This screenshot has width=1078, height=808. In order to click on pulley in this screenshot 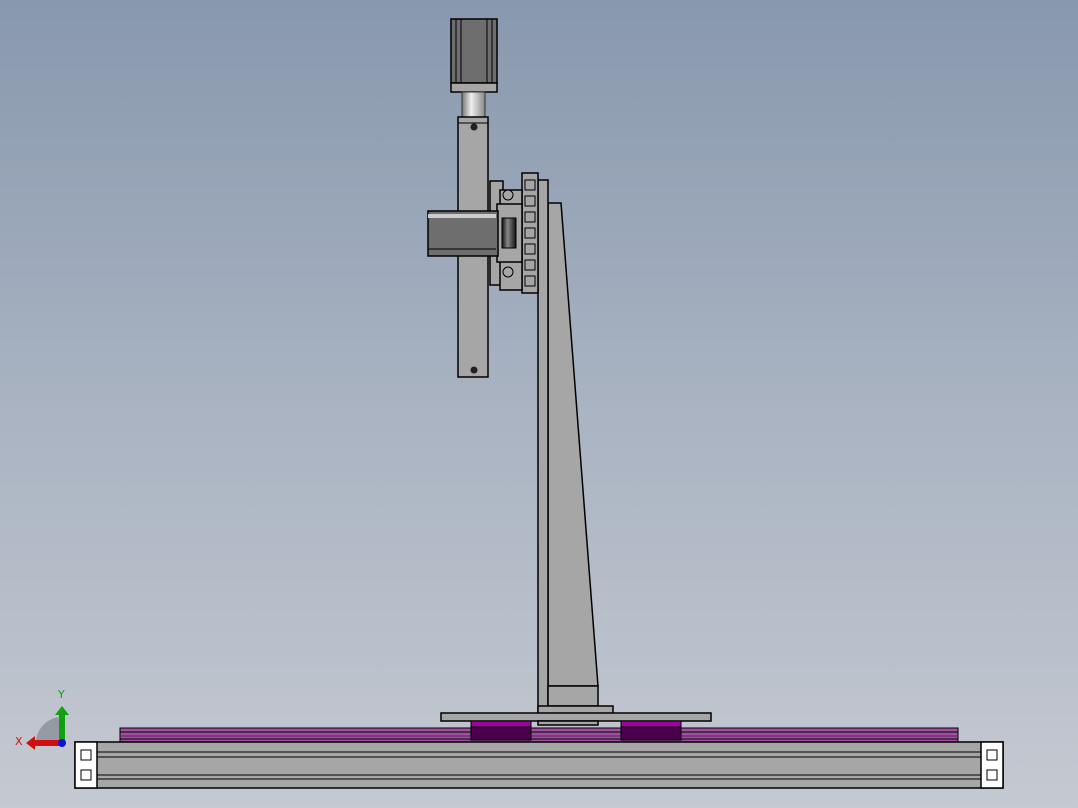, I will do `click(509, 233)`.